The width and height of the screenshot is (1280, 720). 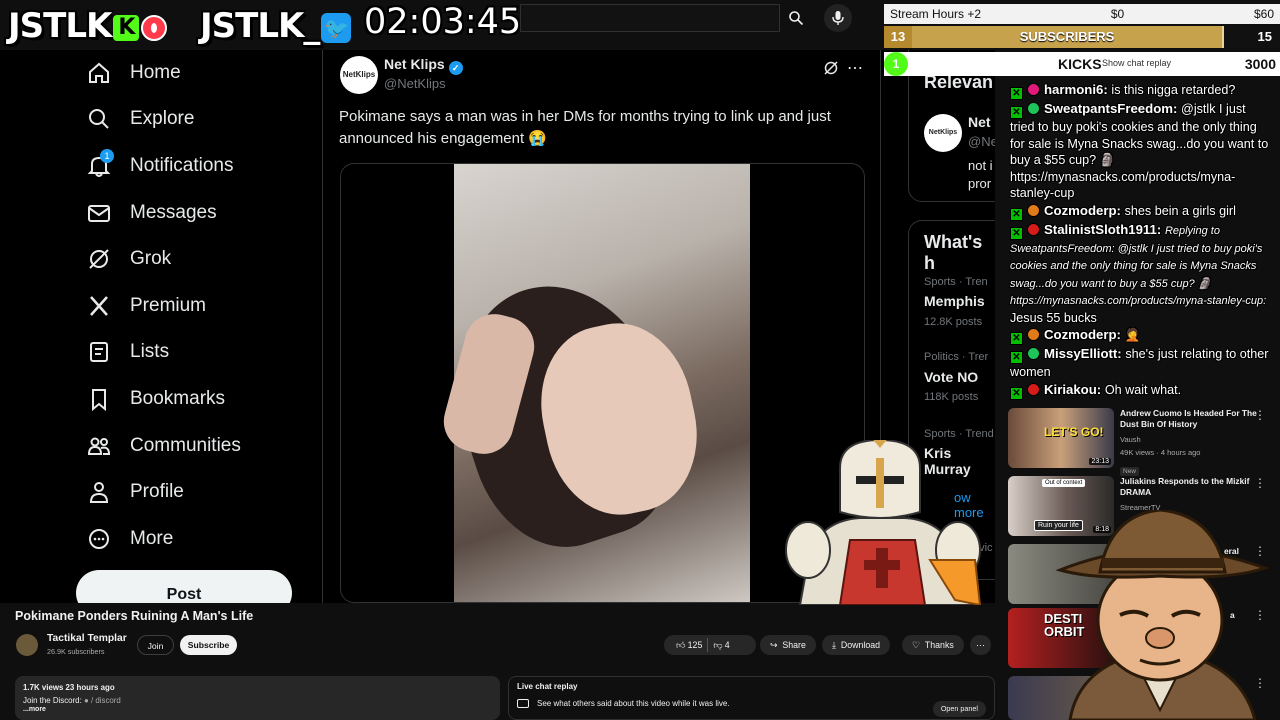 I want to click on chat-message: ✕ Cozmoderp: 🤦, so click(x=1141, y=336).